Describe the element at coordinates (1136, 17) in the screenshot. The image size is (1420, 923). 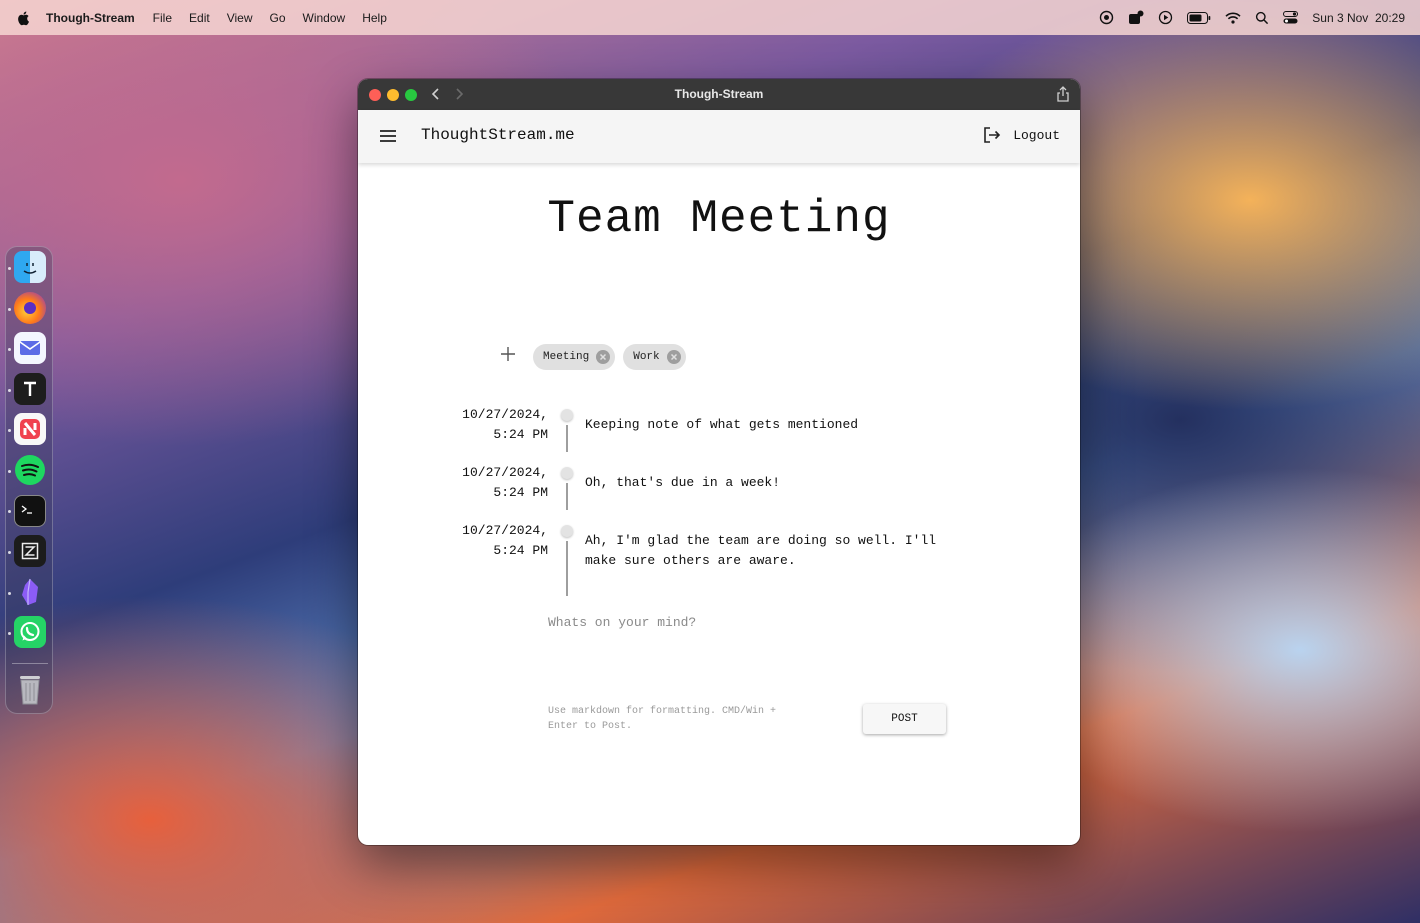
I see `notification-badge-icon` at that location.